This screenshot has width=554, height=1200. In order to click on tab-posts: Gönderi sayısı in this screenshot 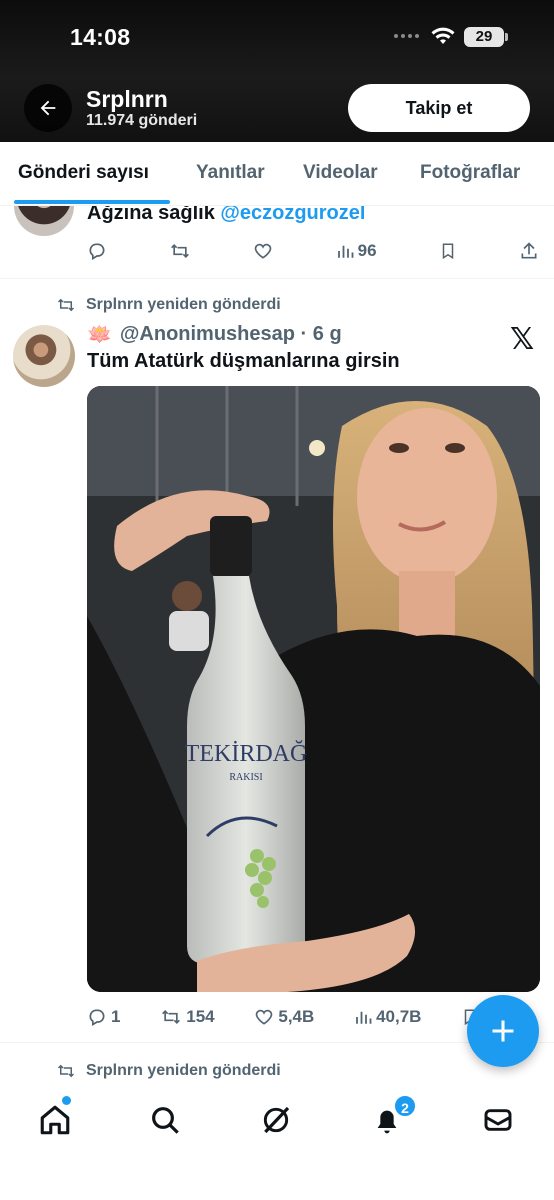, I will do `click(83, 173)`.